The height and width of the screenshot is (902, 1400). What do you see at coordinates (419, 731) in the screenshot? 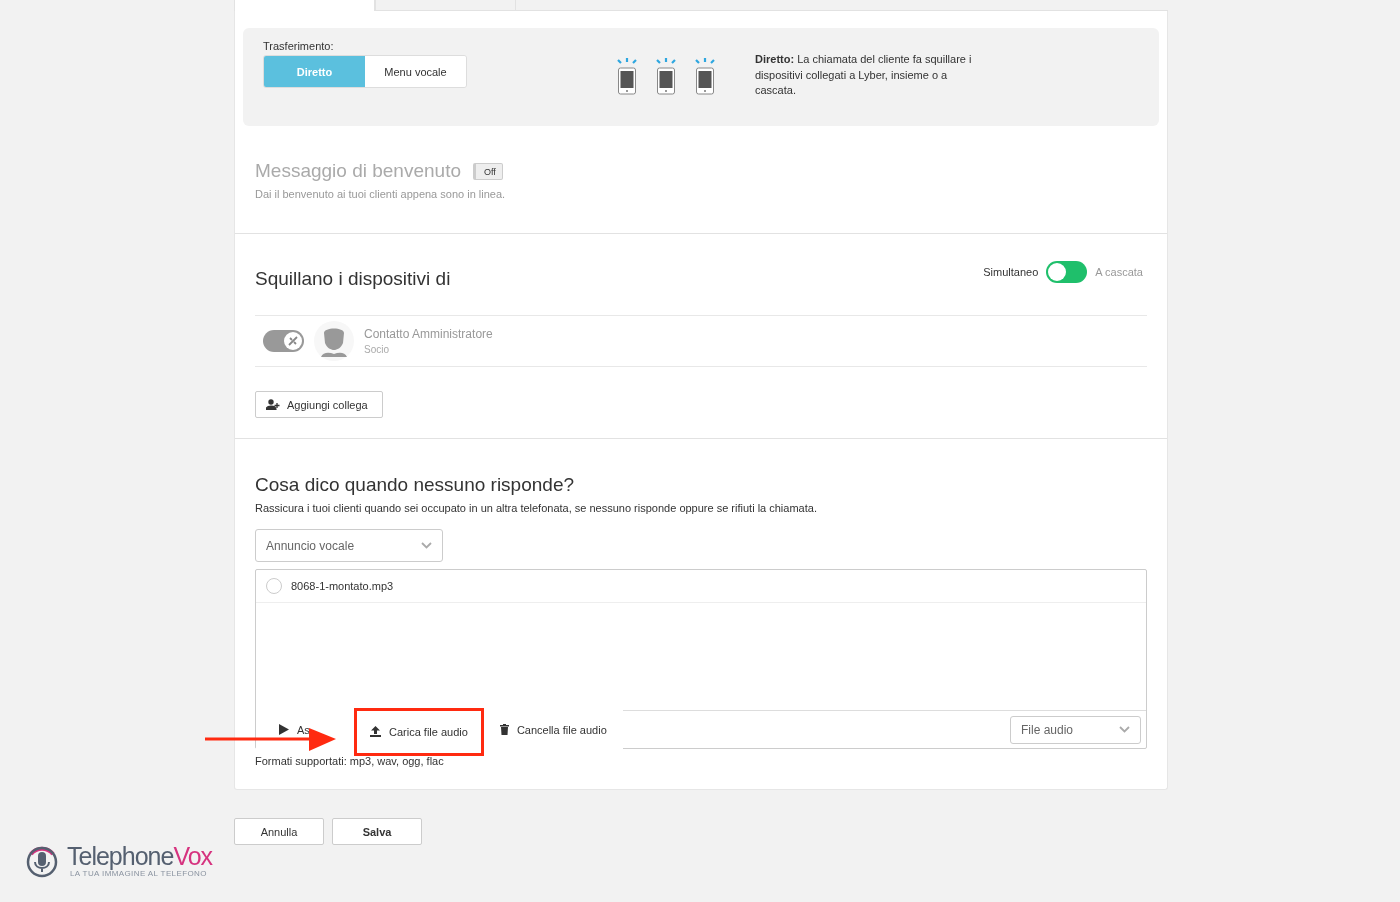
I see `upload-button: Carica file audio` at bounding box center [419, 731].